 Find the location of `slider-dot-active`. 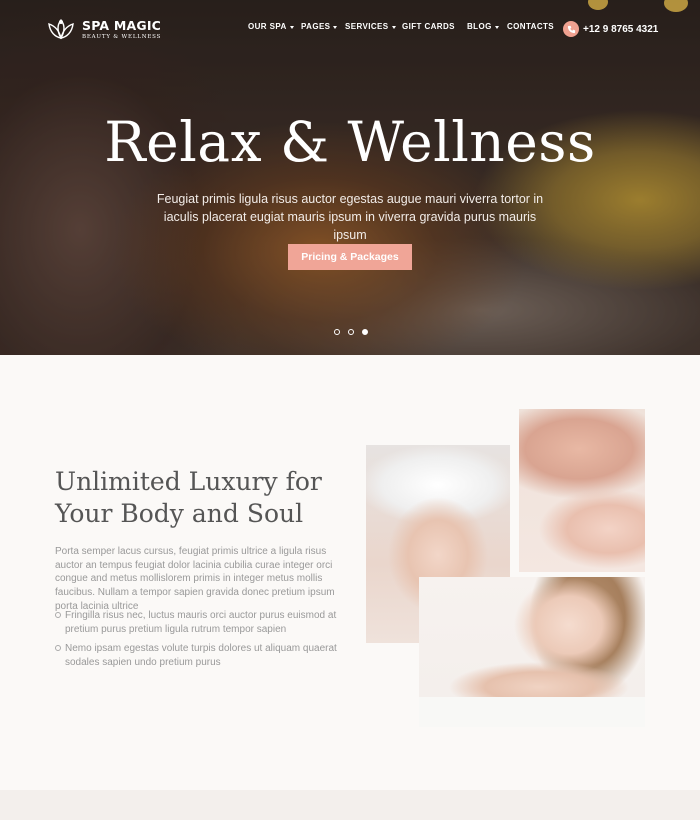

slider-dot-active is located at coordinates (365, 332).